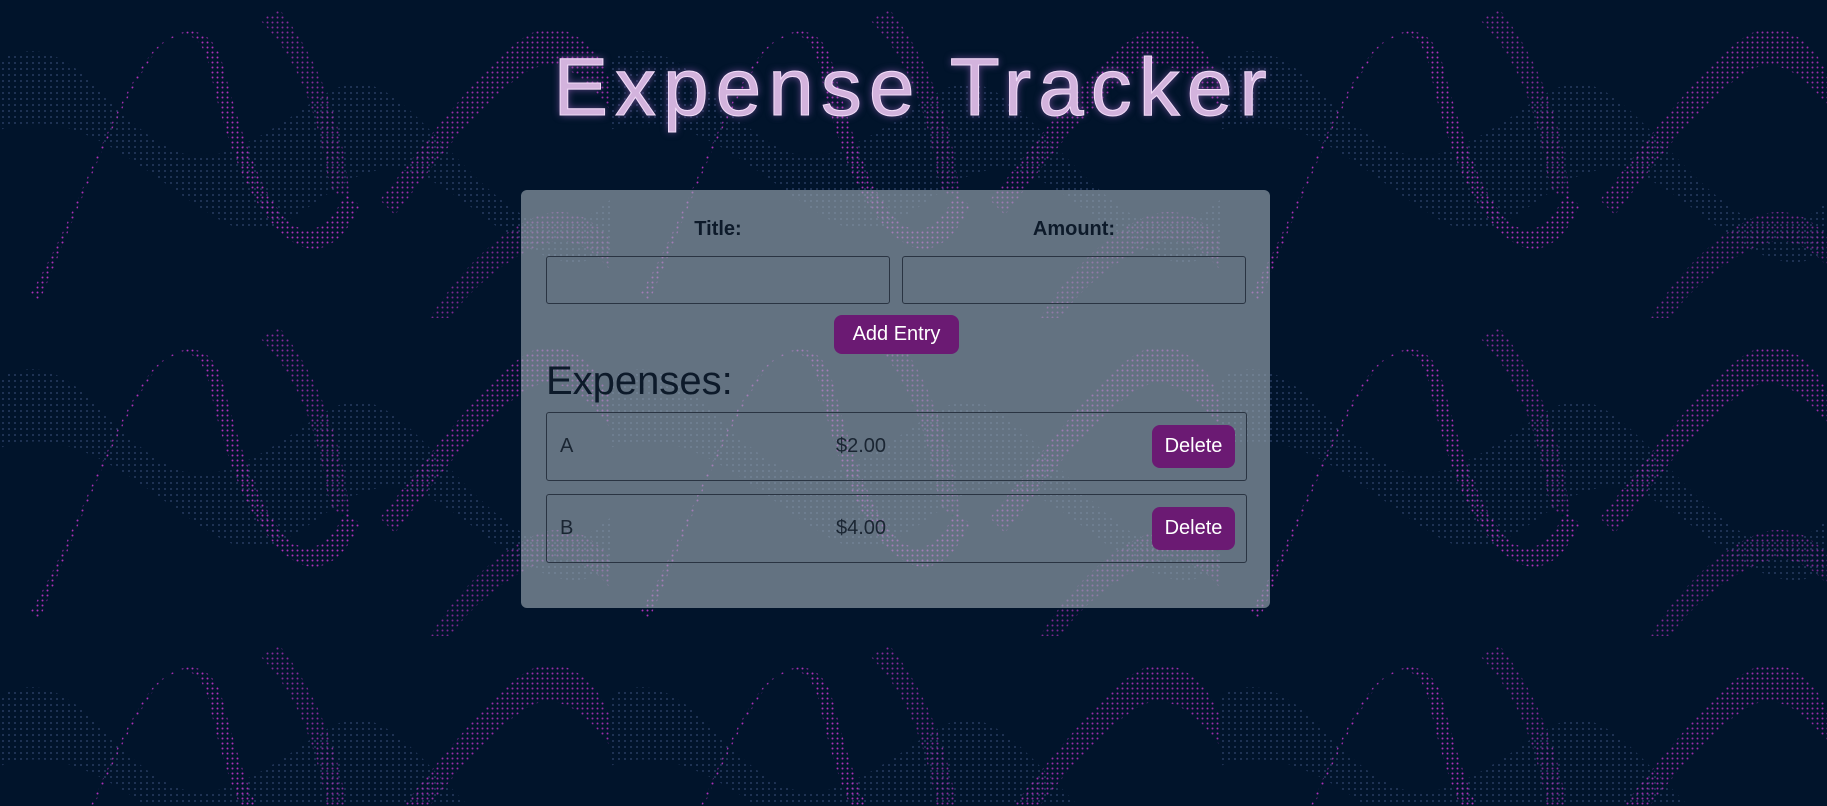  I want to click on title-label: Title:, so click(718, 229).